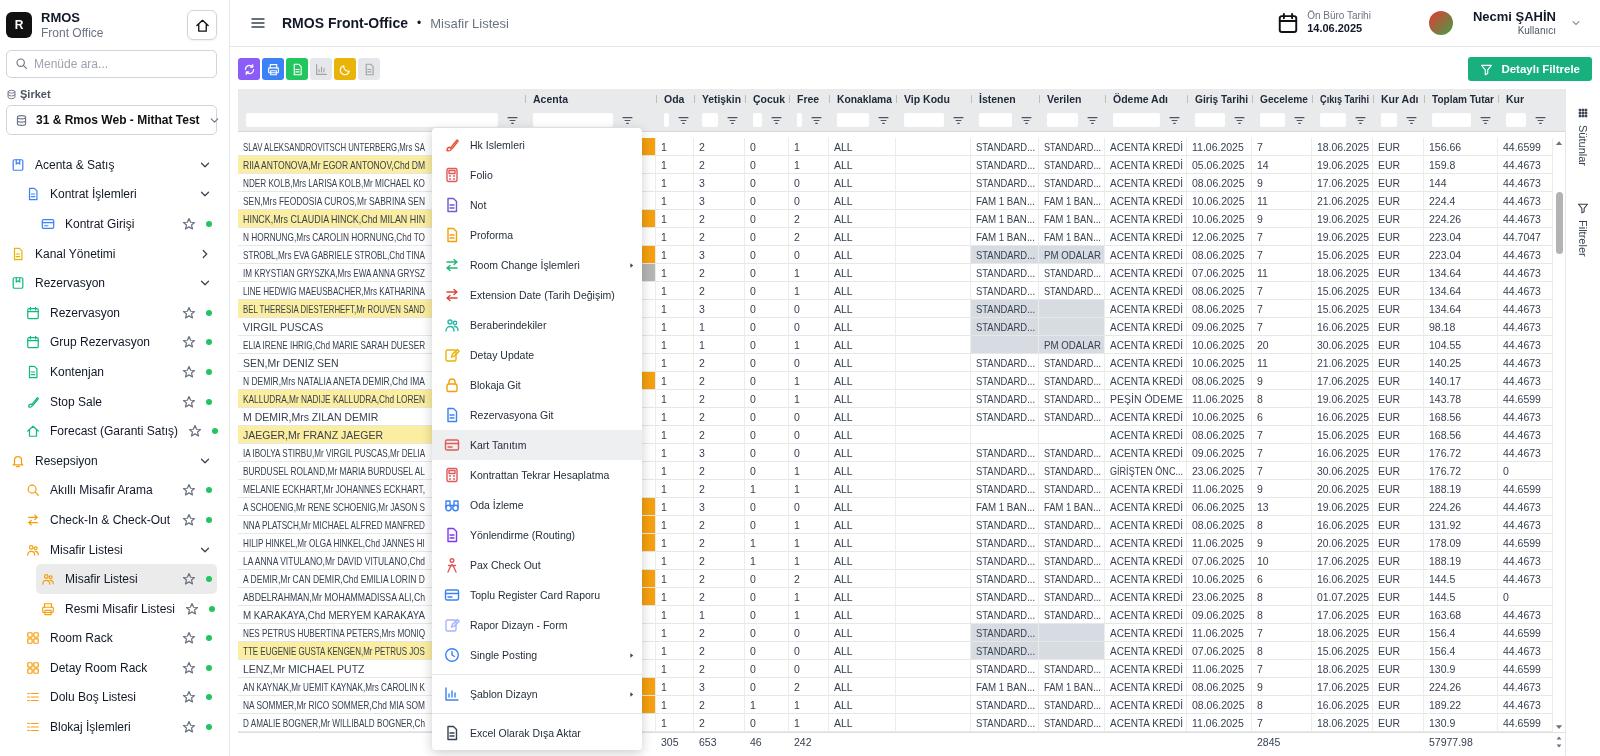 Image resolution: width=1600 pixels, height=756 pixels. I want to click on table-cell: 224.26, so click(1461, 686).